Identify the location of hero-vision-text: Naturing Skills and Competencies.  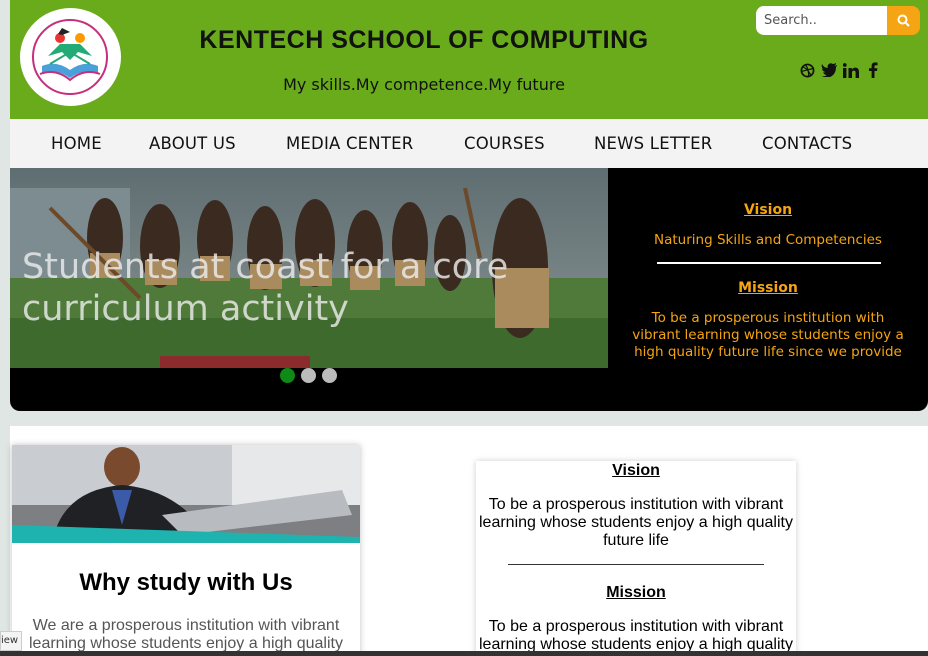
(768, 240).